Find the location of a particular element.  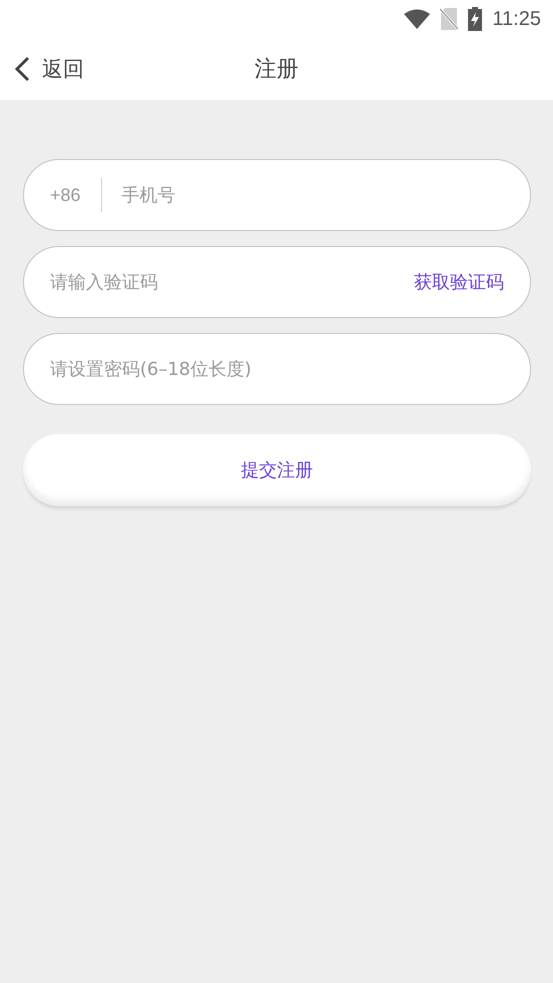

get-code-button: 获取验证码 is located at coordinates (459, 282).